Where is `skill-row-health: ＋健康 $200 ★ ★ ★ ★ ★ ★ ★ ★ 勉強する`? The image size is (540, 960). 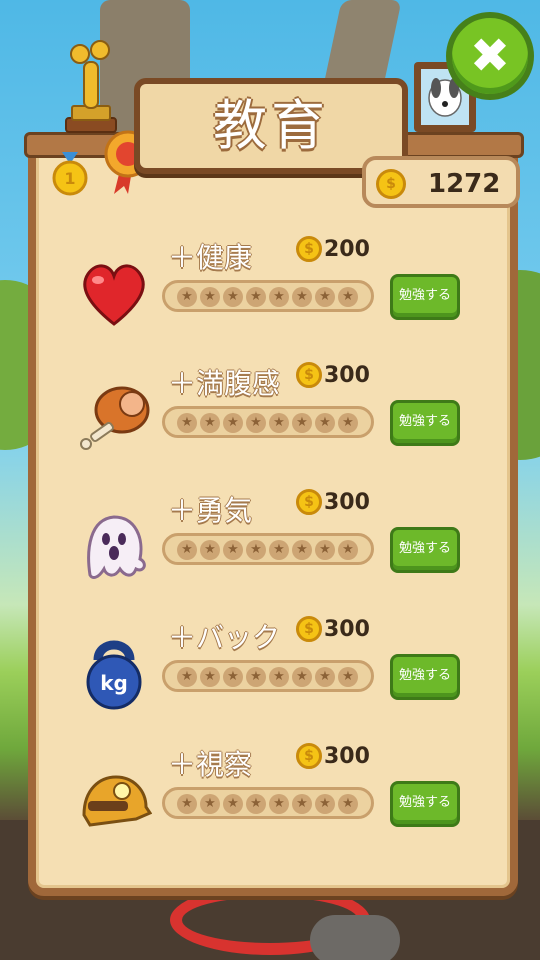 skill-row-health: ＋健康 $200 ★ ★ ★ ★ ★ ★ ★ ★ 勉強する is located at coordinates (270, 286).